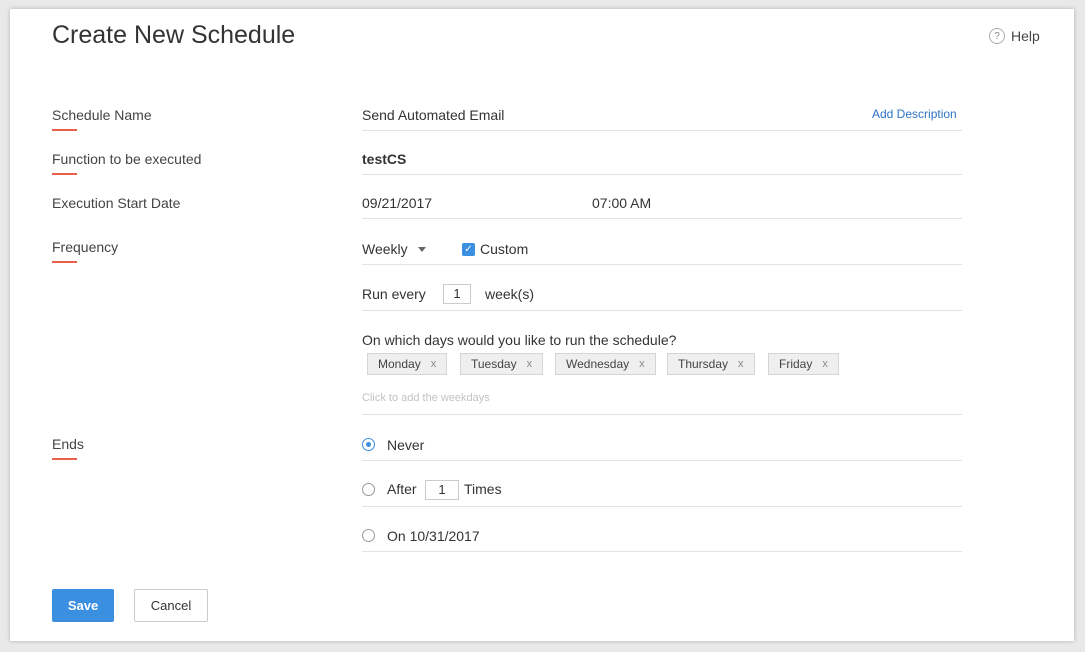 This screenshot has height=652, width=1085. Describe the element at coordinates (85, 247) in the screenshot. I see `frequency-label-text: Frequency` at that location.